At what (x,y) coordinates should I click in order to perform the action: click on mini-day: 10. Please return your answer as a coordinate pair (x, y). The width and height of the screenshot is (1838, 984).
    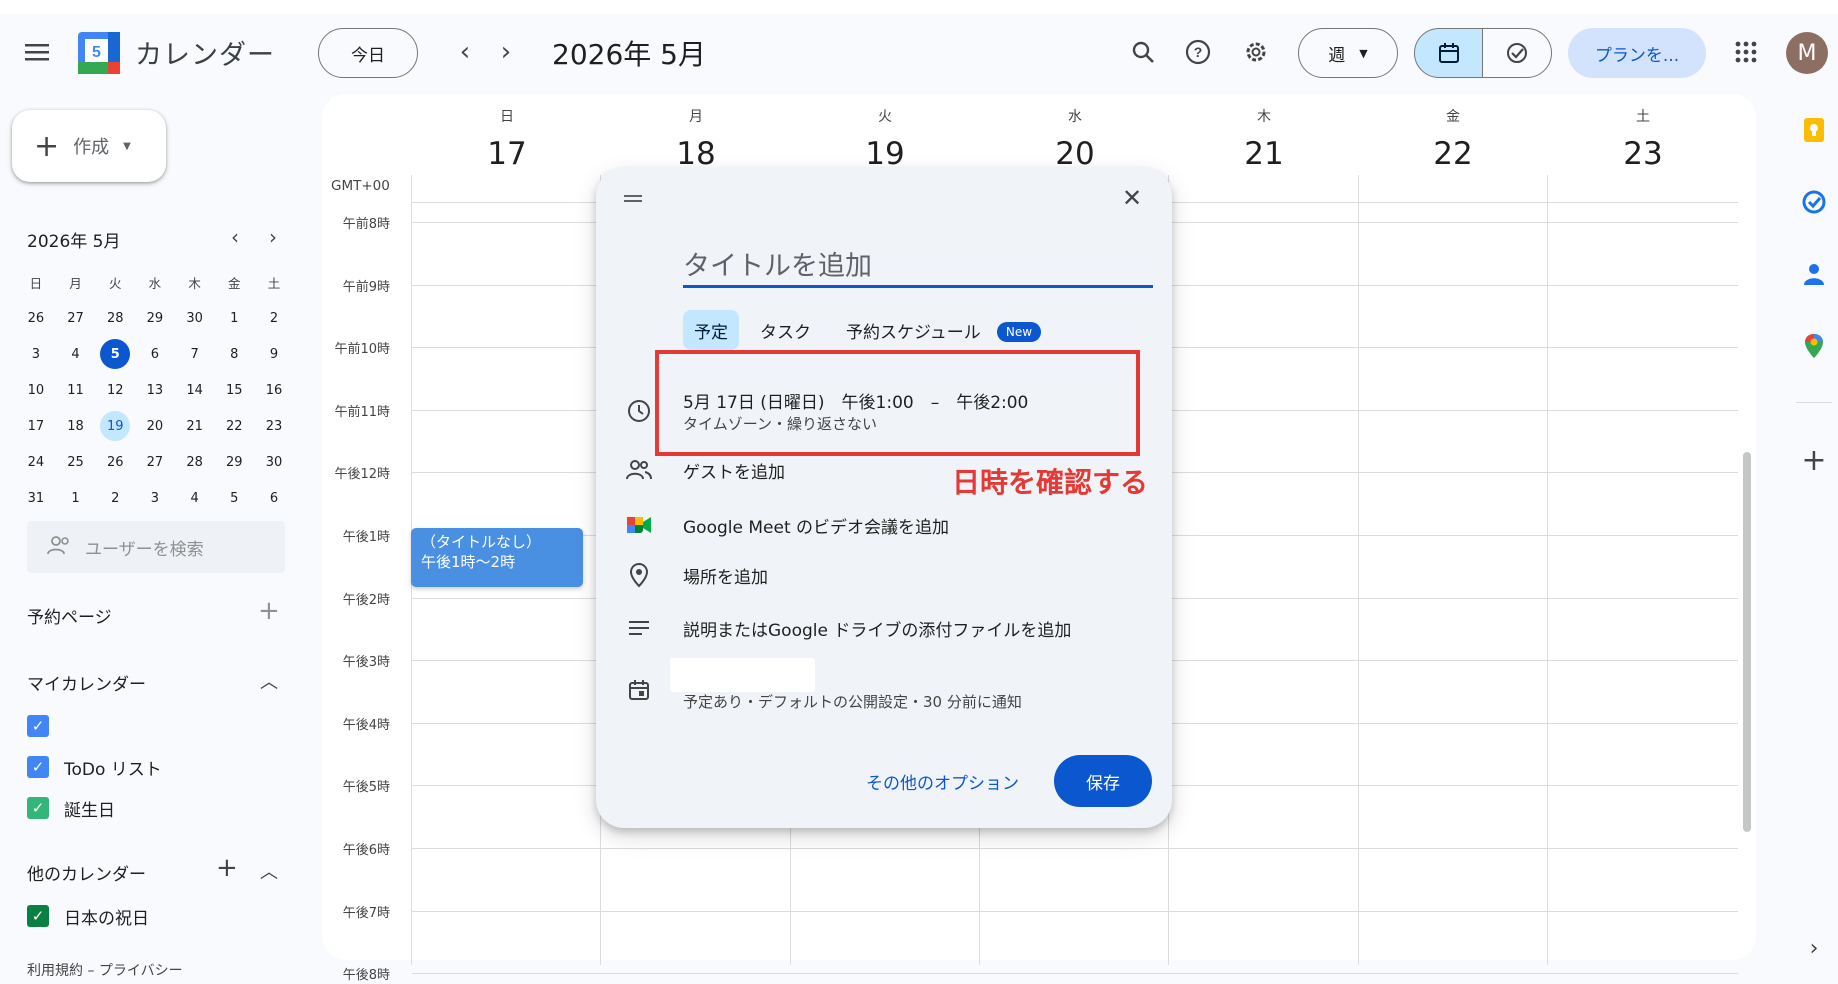
    Looking at the image, I should click on (36, 390).